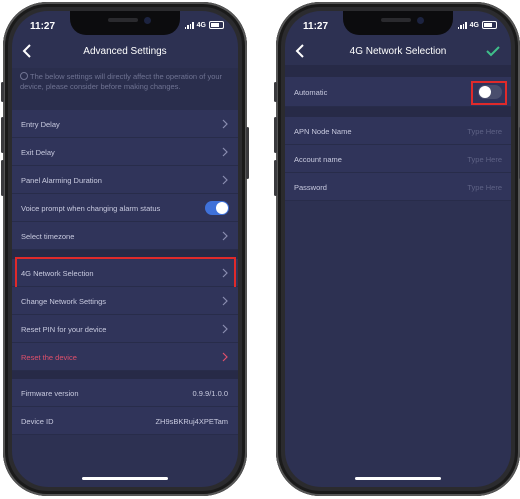  Describe the element at coordinates (125, 329) in the screenshot. I see `setting-row-reset-pin: Reset PIN for your device` at that location.